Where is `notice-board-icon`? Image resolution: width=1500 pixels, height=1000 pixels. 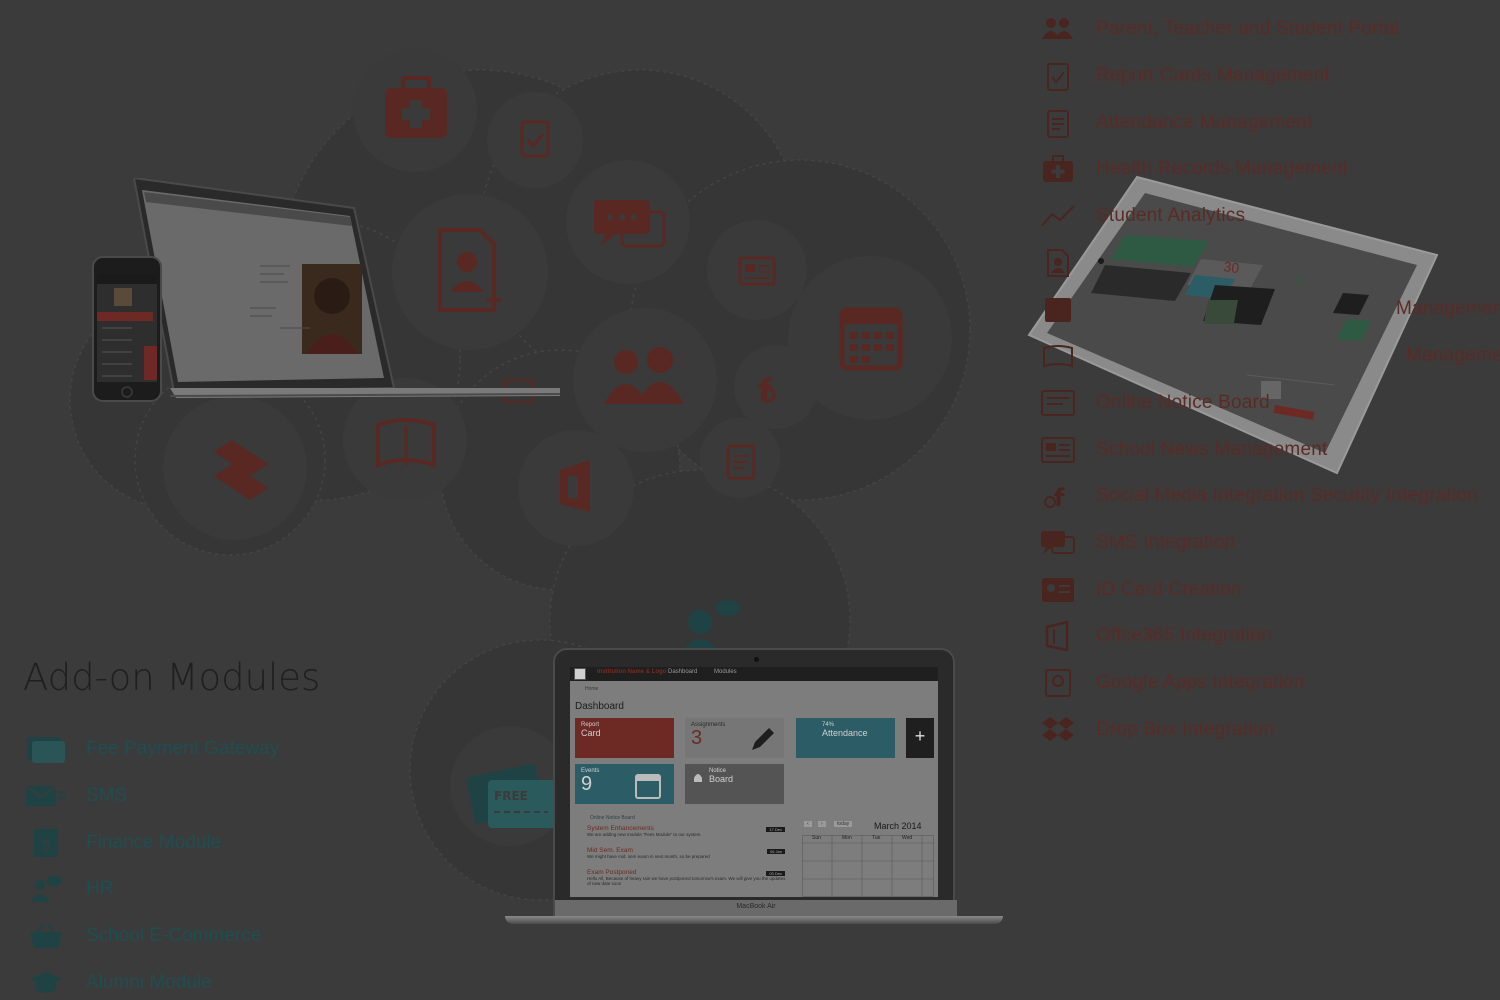
notice-board-icon is located at coordinates (1058, 403).